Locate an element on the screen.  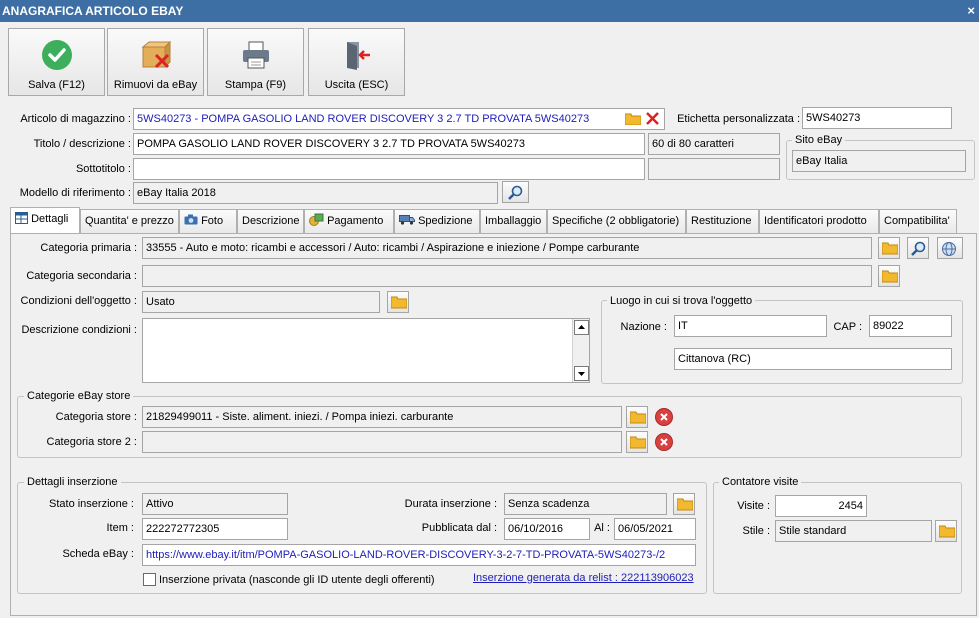
store1-browse-button is located at coordinates (637, 417).